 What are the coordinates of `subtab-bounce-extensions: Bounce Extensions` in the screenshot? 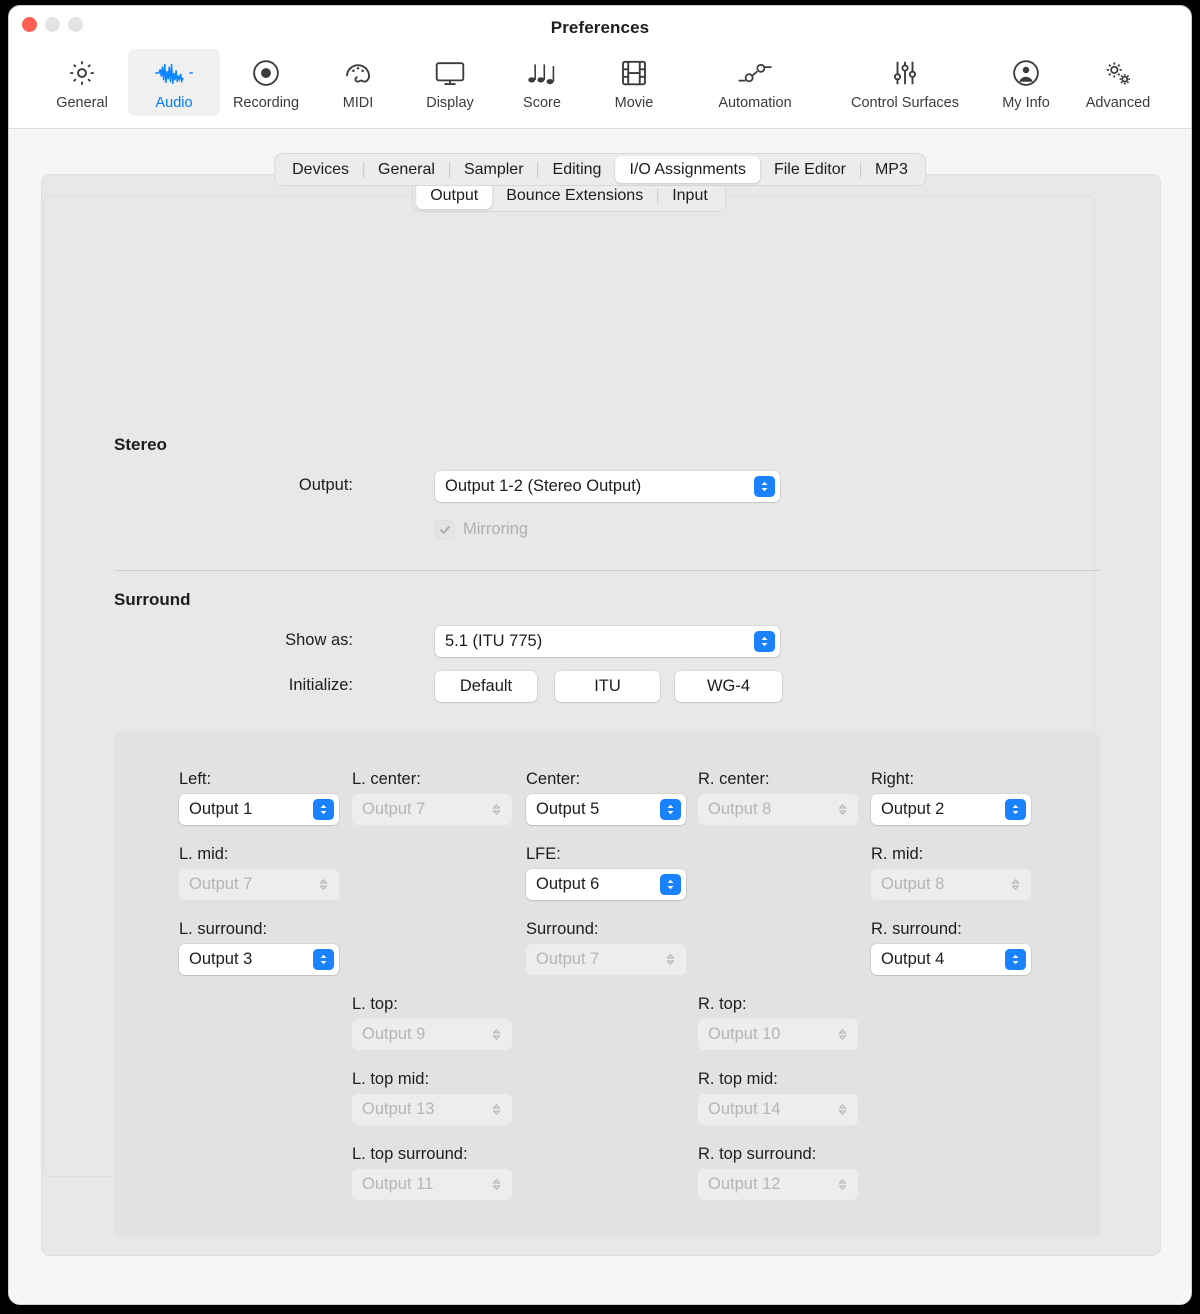 It's located at (574, 195).